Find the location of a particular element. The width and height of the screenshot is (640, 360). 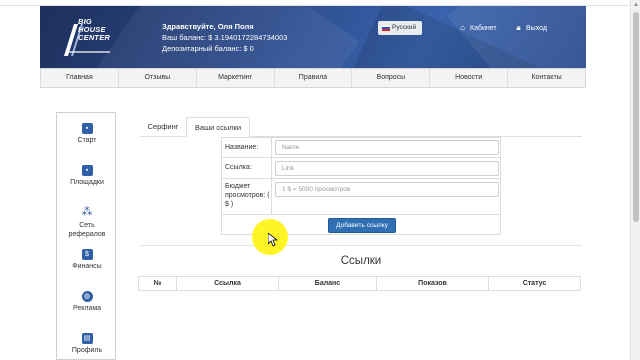

sidebar-item-sites: ▪ Площадки is located at coordinates (87, 175).